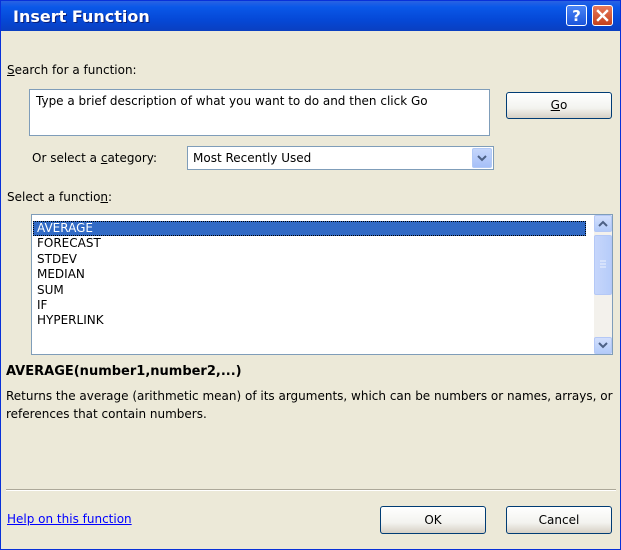 The width and height of the screenshot is (621, 550). I want to click on scroll-up-button, so click(603, 223).